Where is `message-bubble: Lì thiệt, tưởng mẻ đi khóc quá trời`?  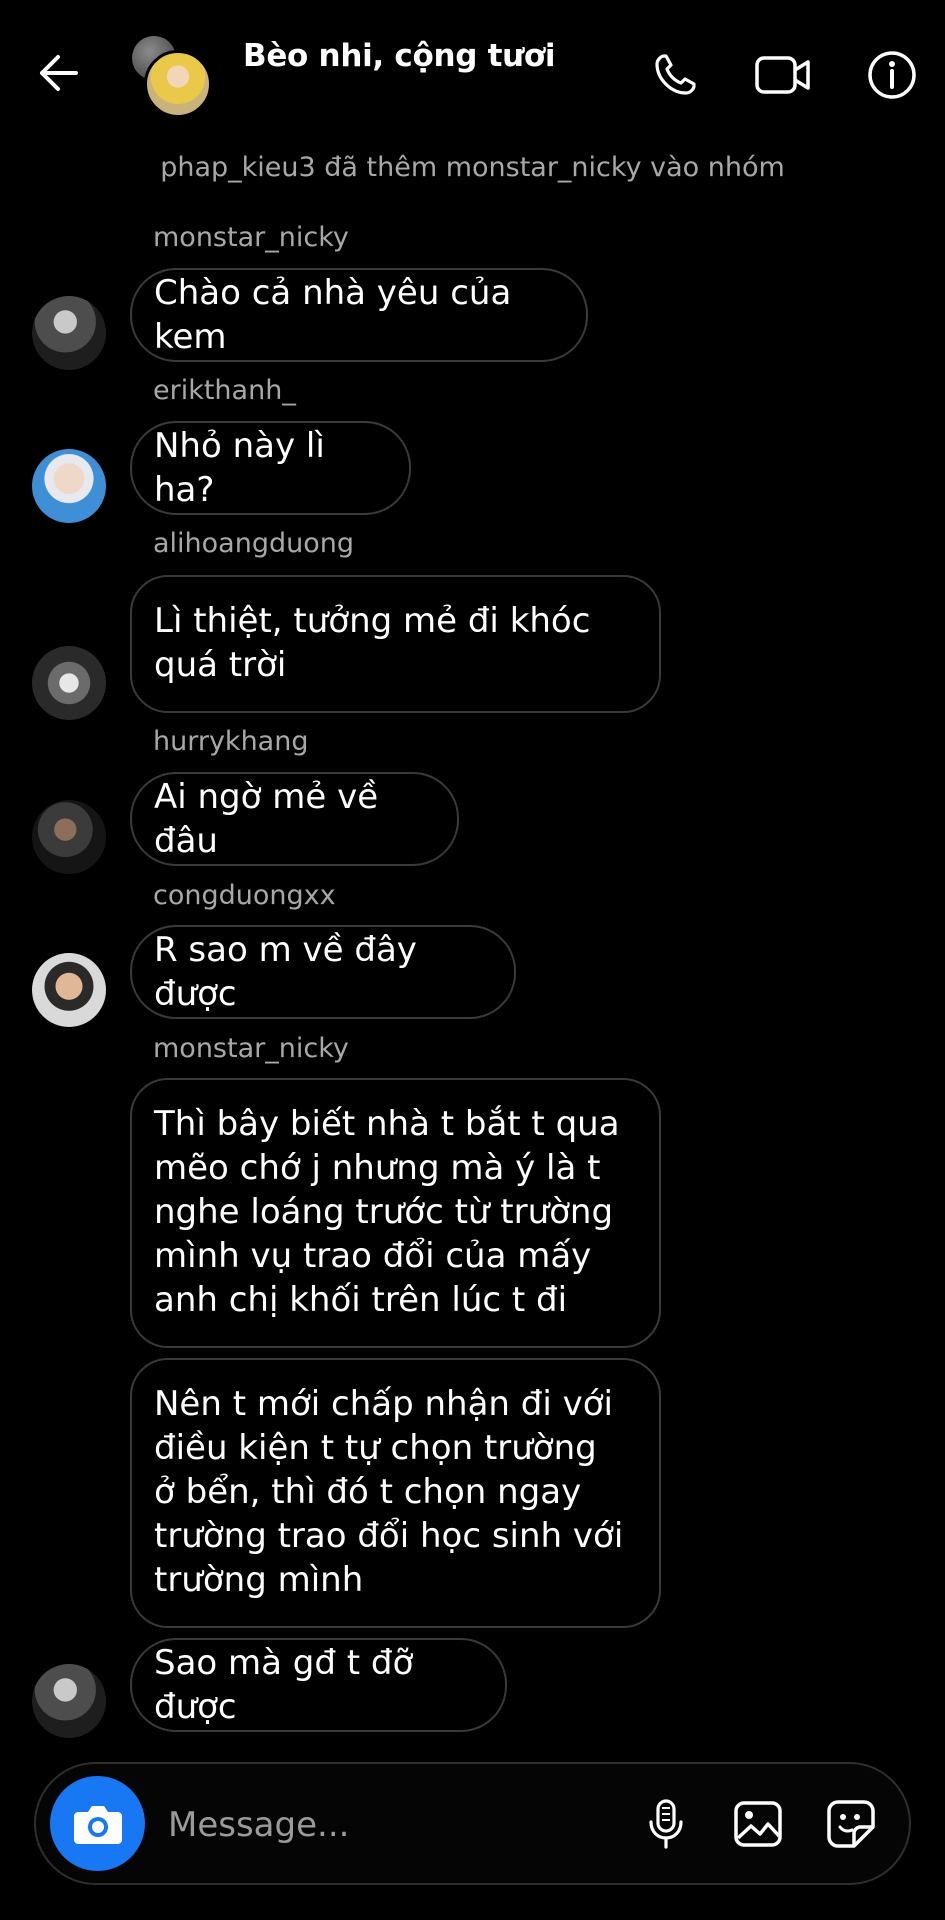 message-bubble: Lì thiệt, tưởng mẻ đi khóc quá trời is located at coordinates (395, 644).